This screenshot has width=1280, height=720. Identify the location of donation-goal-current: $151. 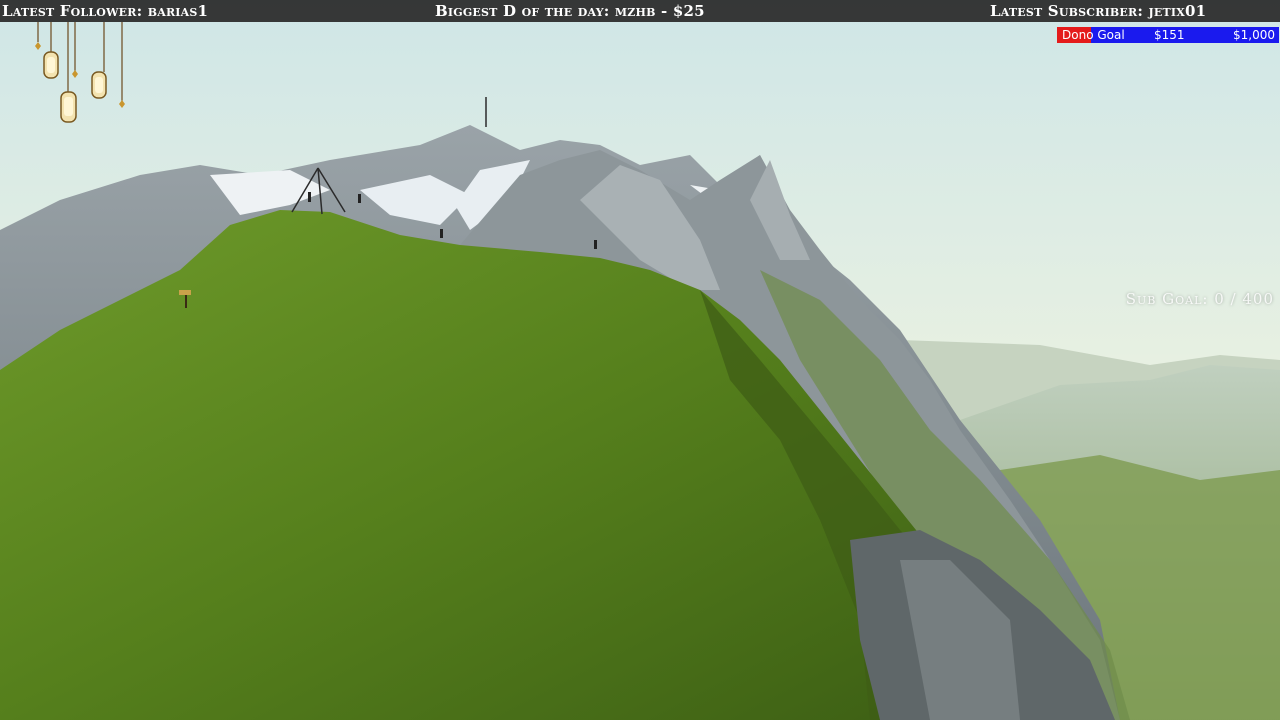
(1169, 35).